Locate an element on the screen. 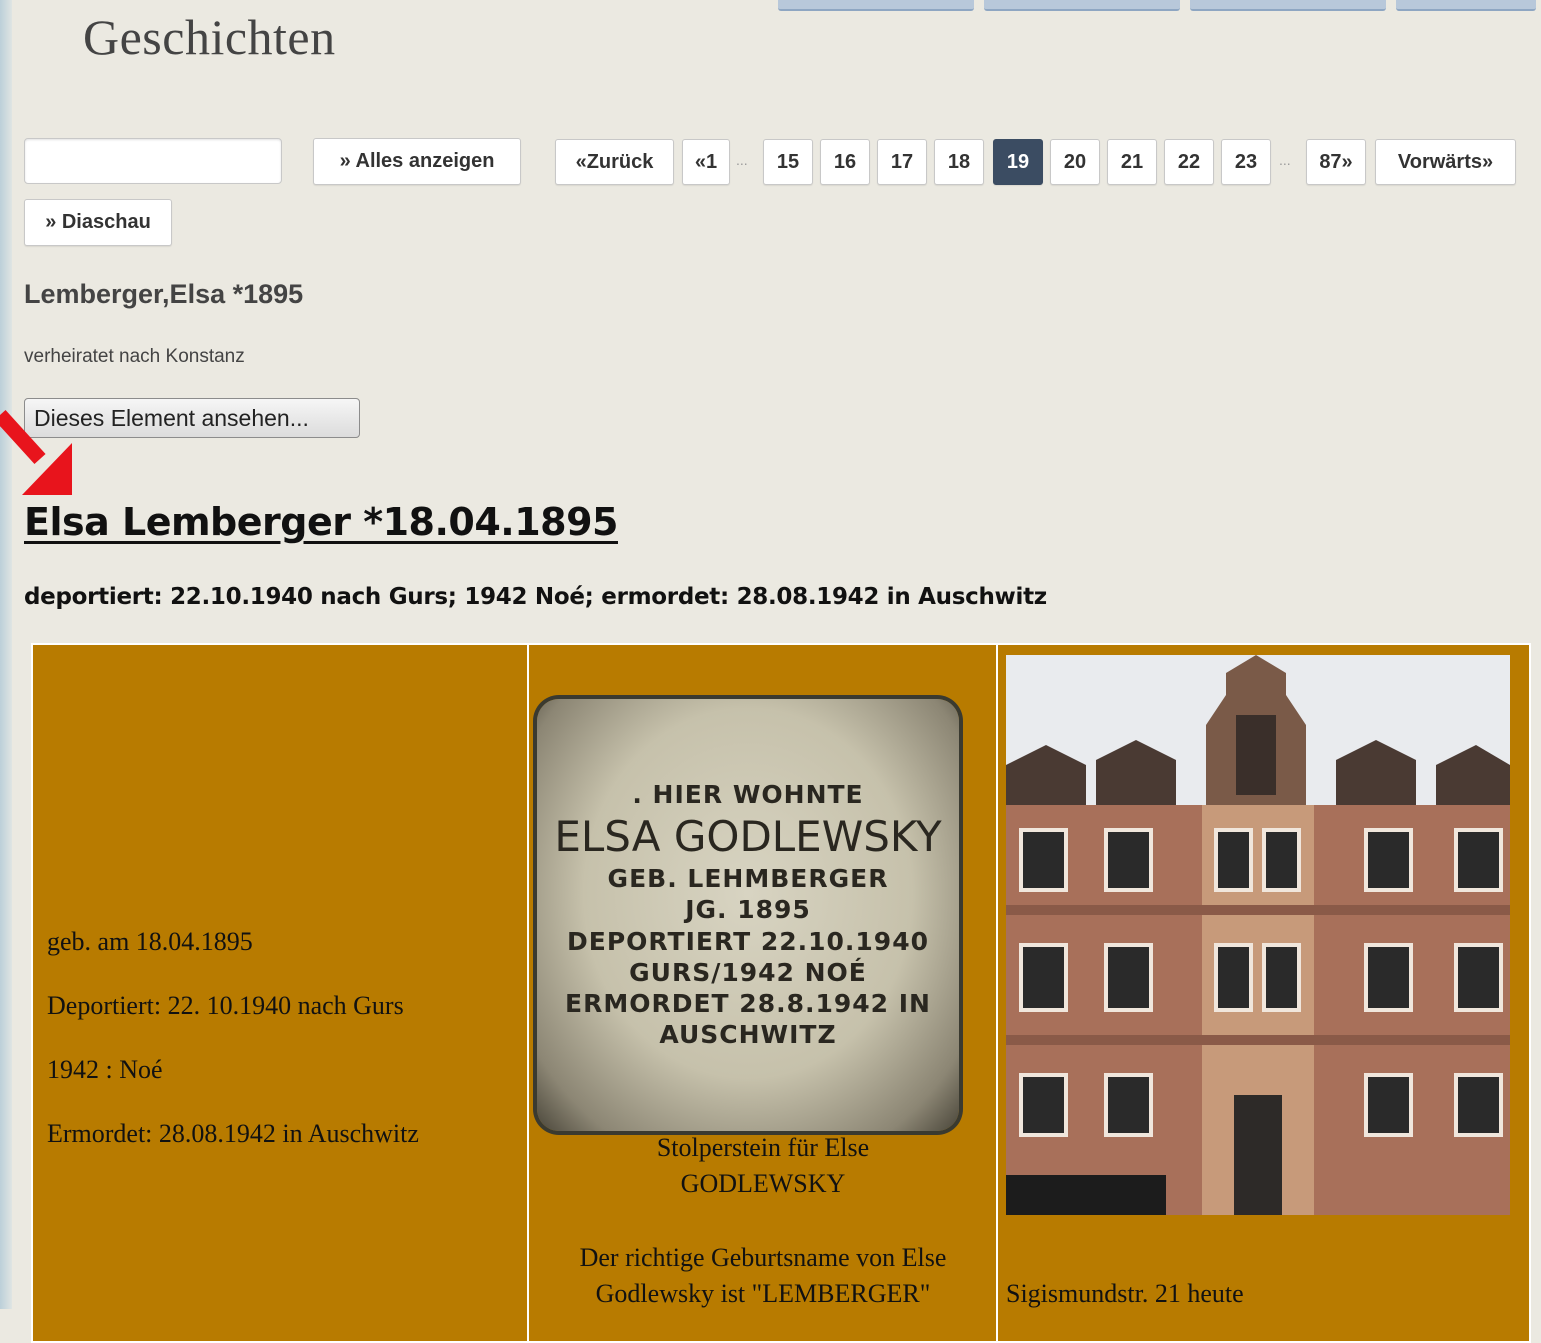  stone-line: GURS/1942 NOÉ is located at coordinates (748, 972).